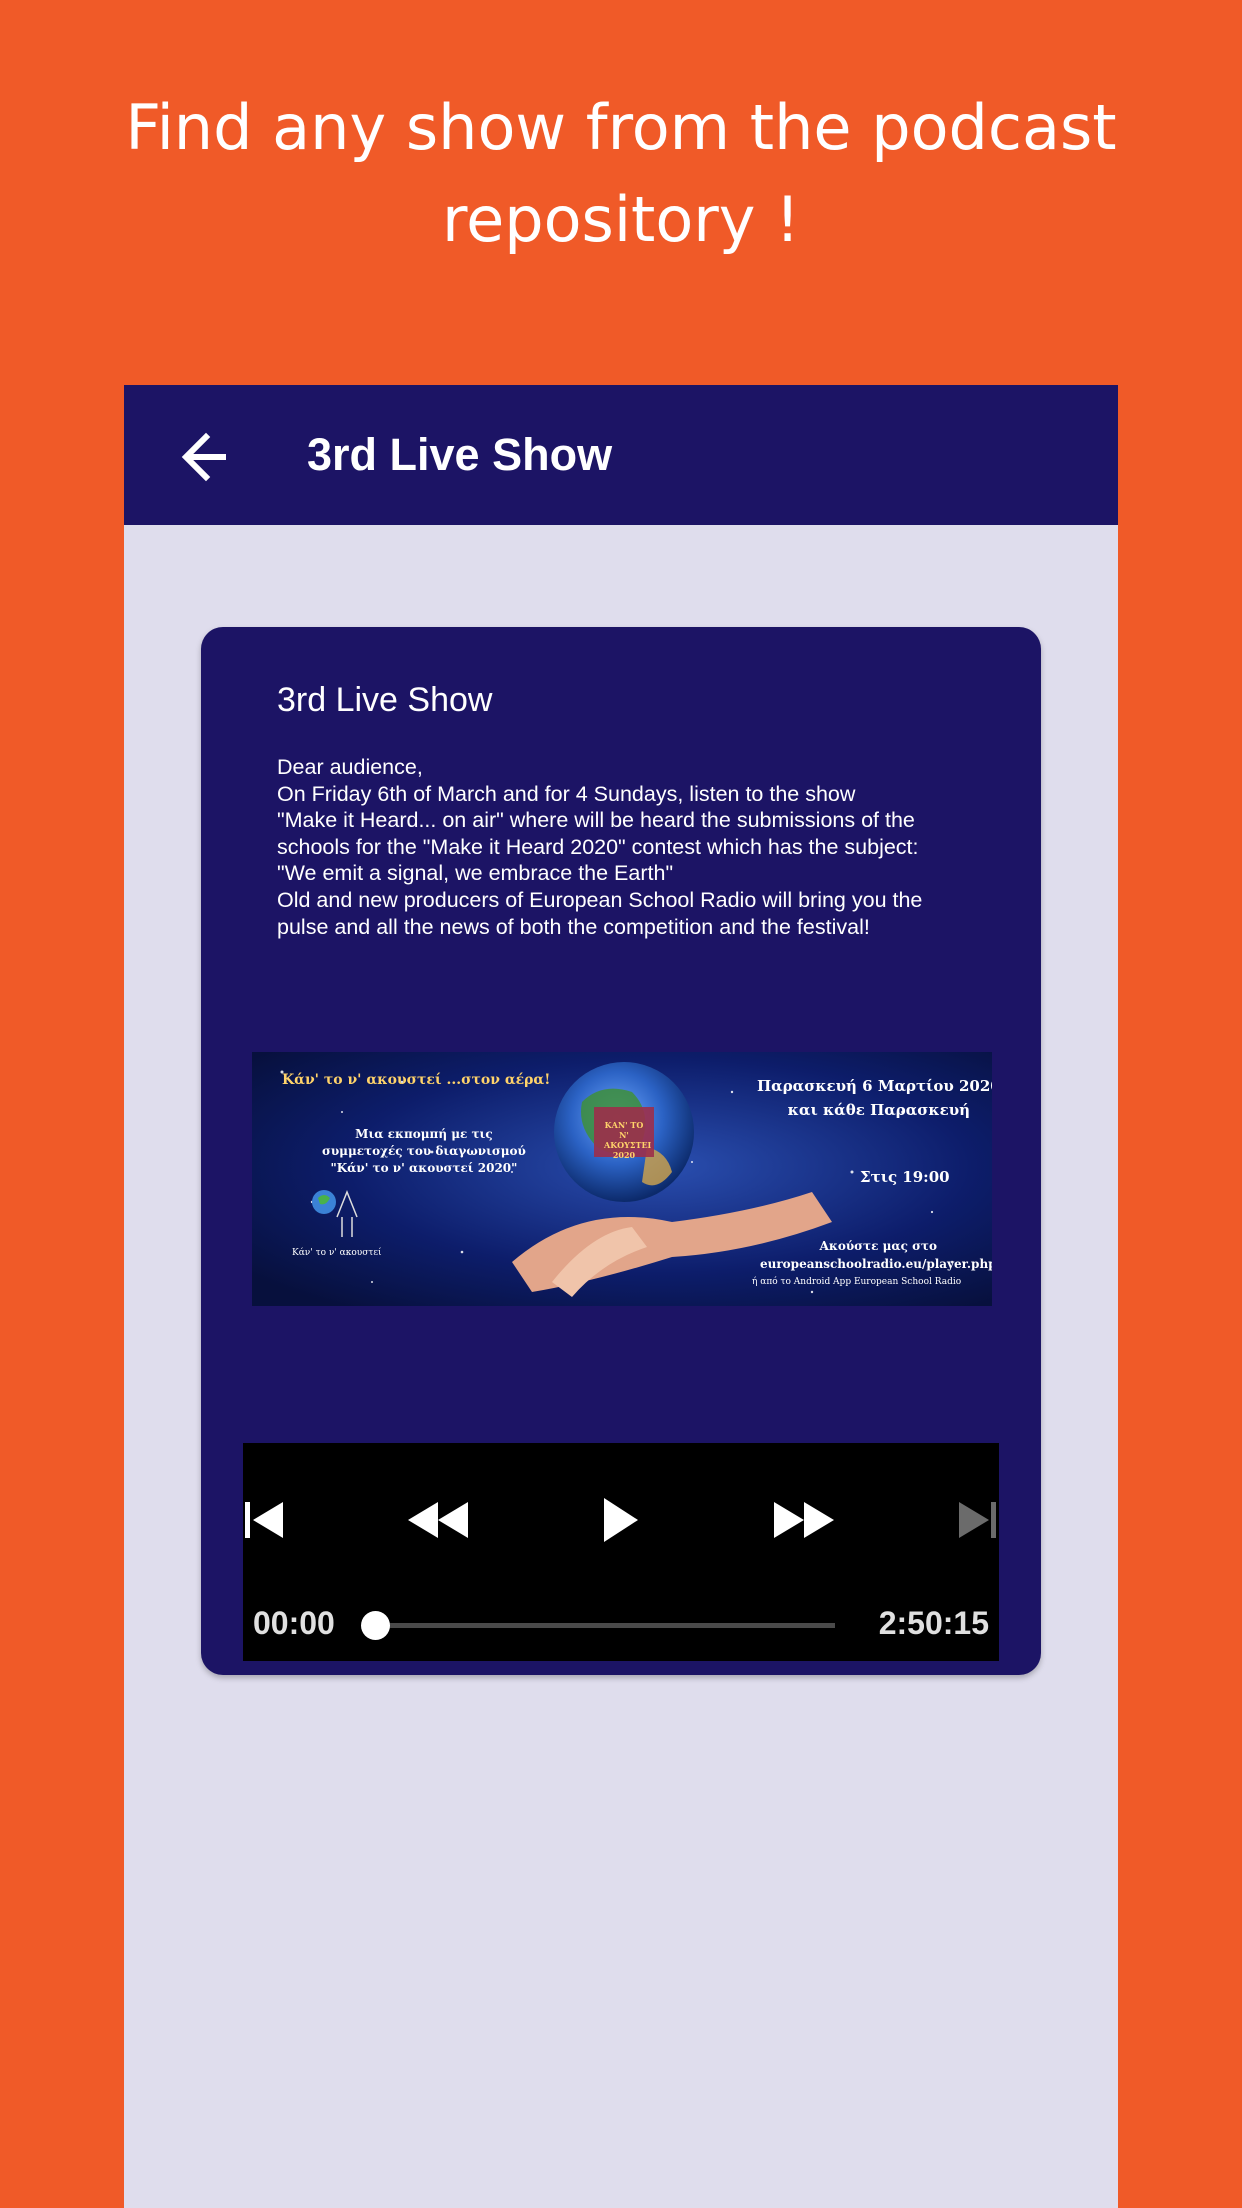 The width and height of the screenshot is (1242, 2208). I want to click on current-time: 00:00, so click(294, 1623).